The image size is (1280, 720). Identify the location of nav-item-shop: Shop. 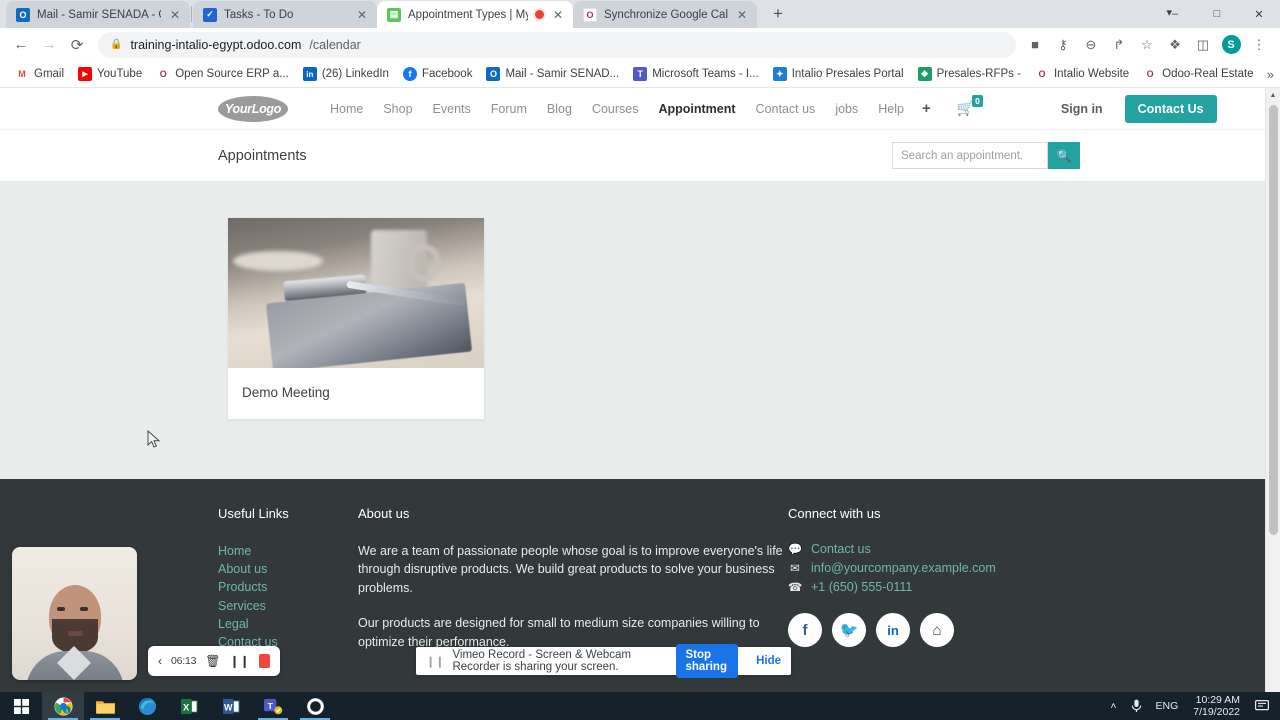
(397, 109).